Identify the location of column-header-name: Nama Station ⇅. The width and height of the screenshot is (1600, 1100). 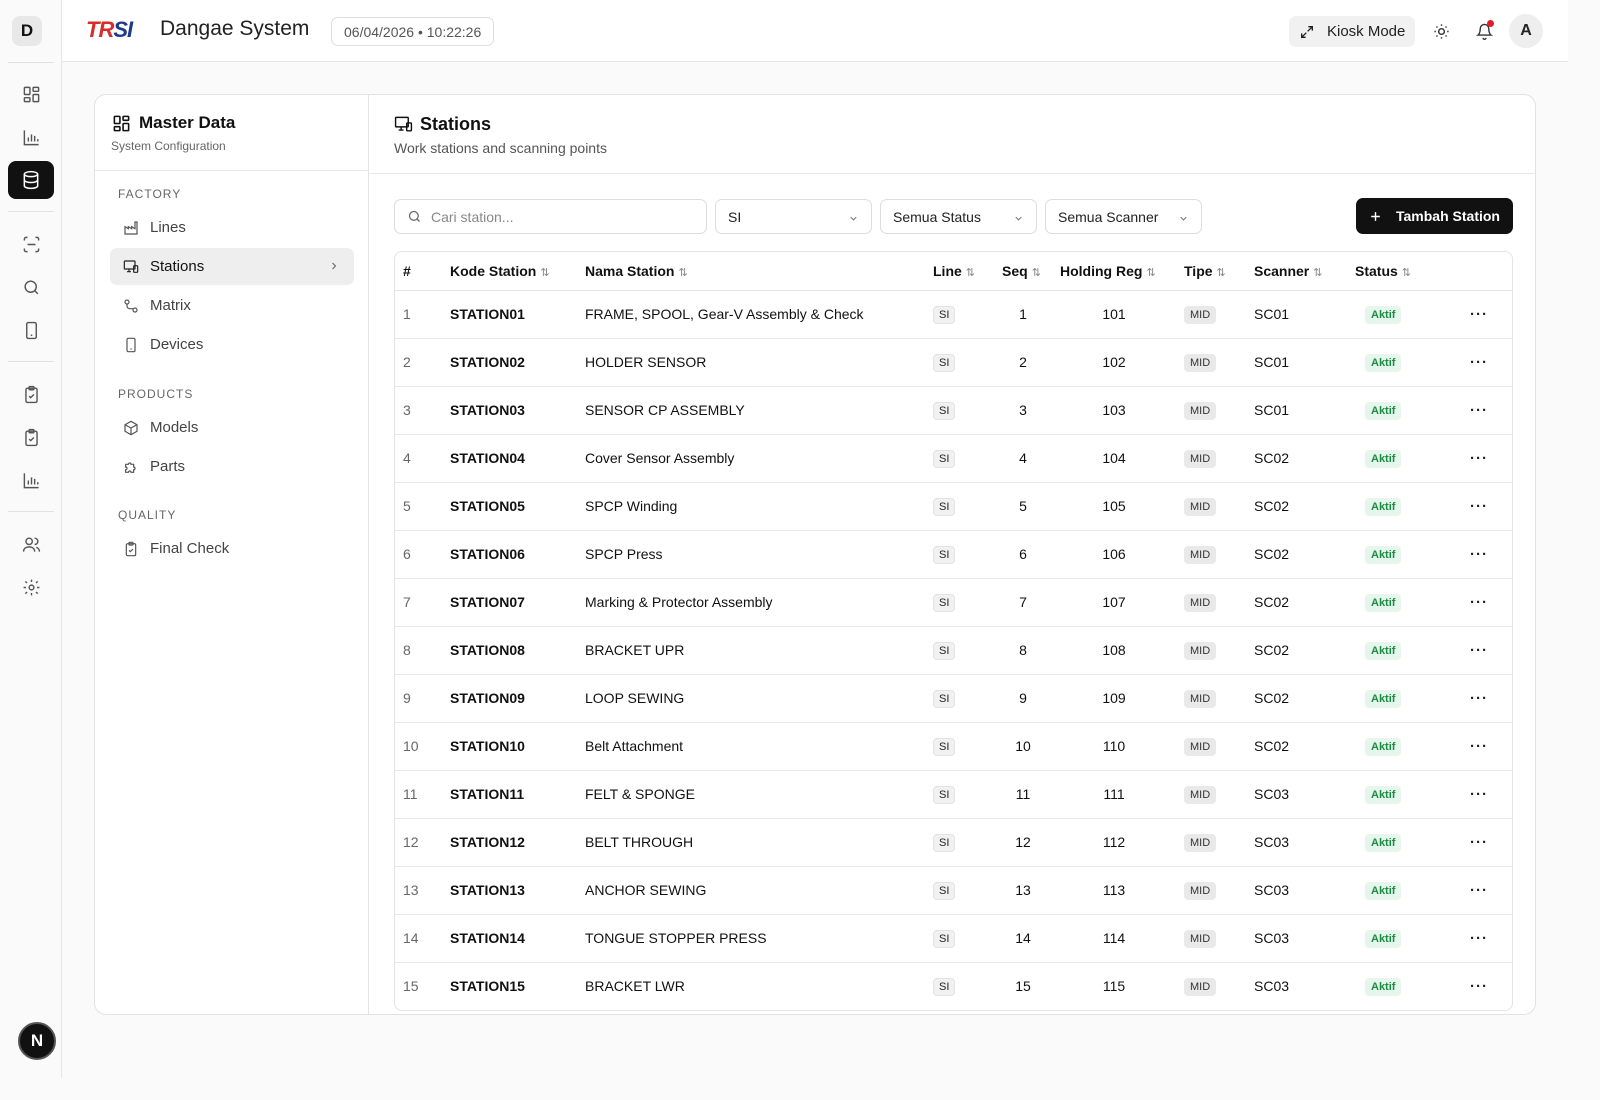
(751, 271).